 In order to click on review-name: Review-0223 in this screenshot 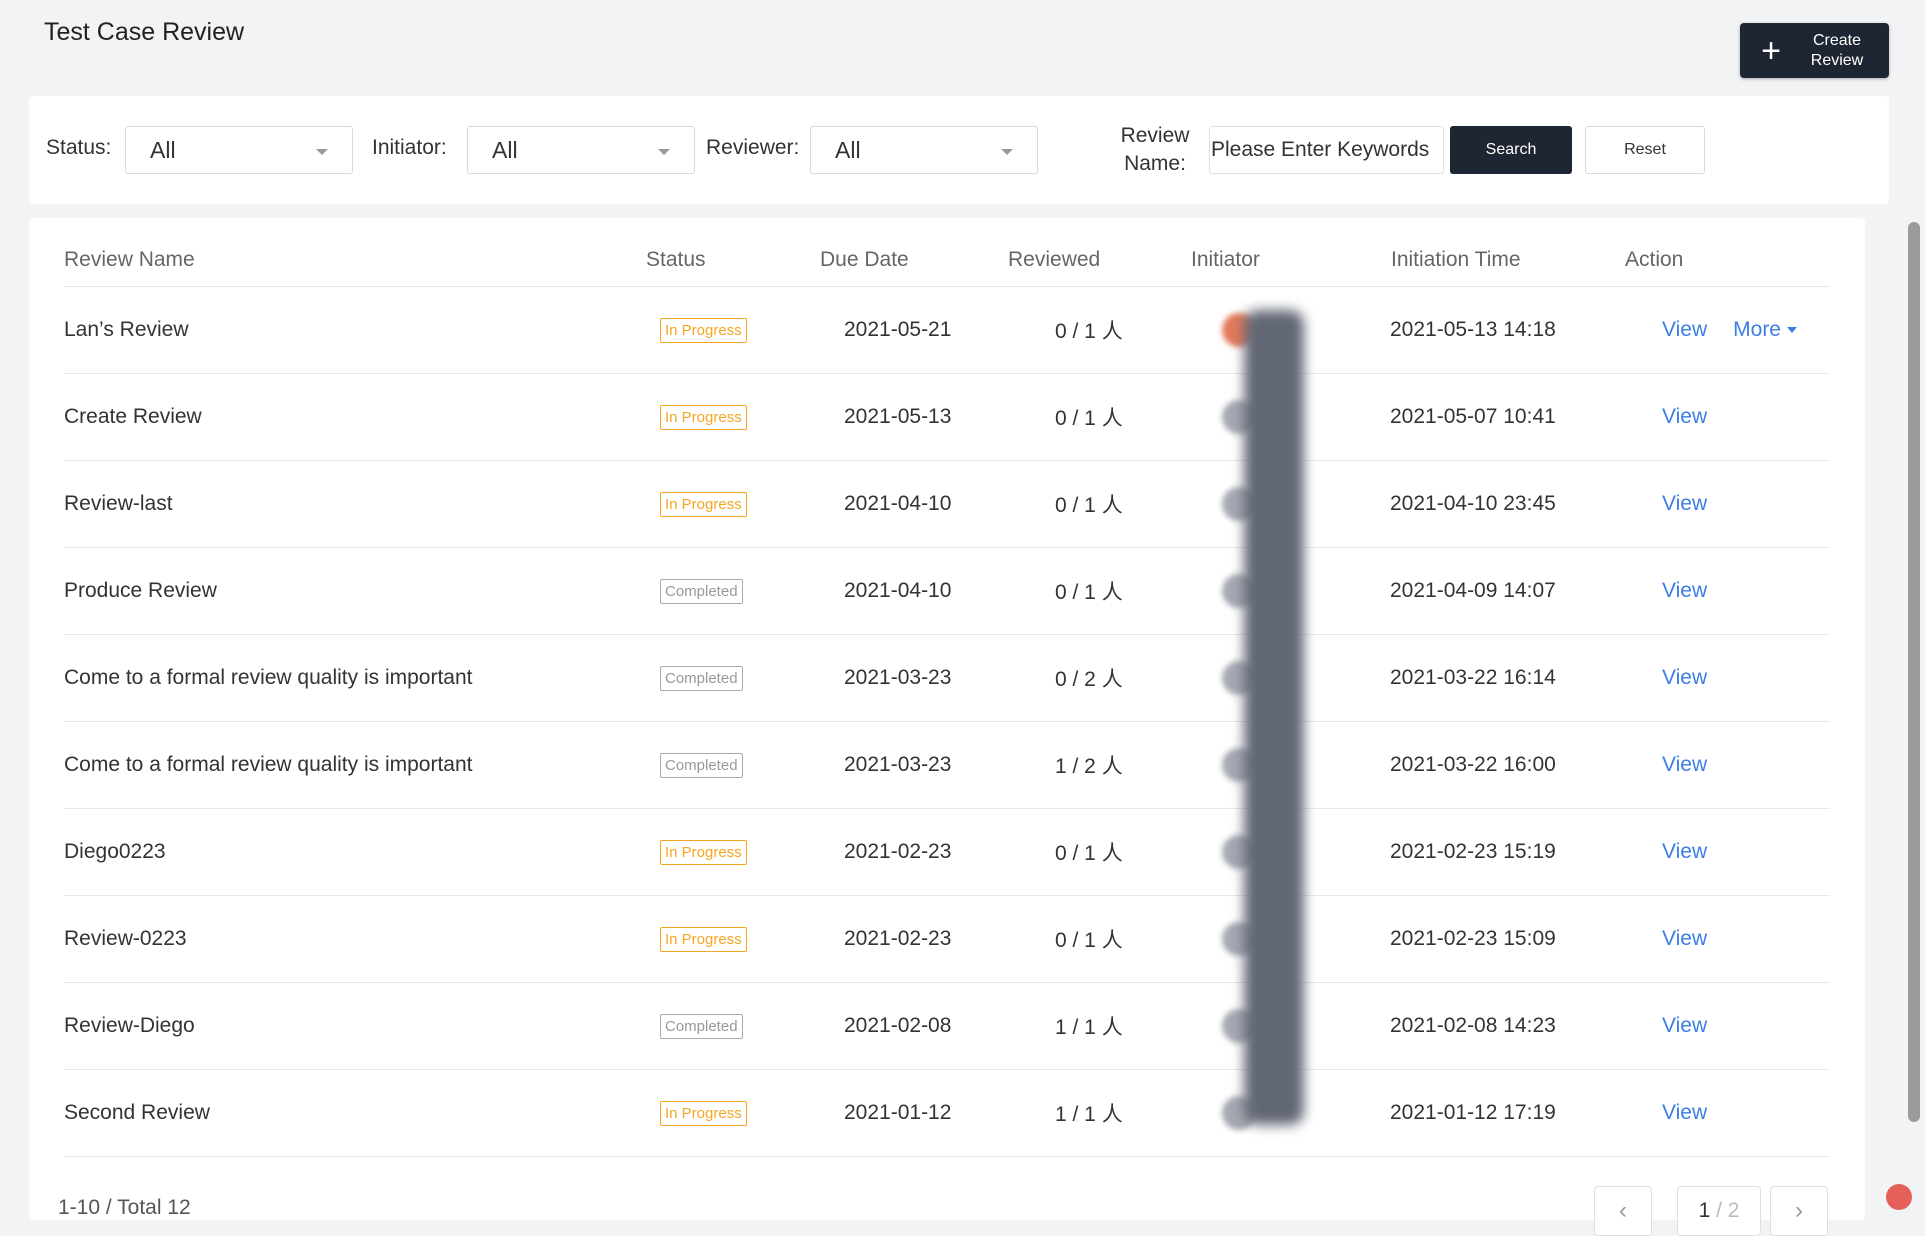, I will do `click(125, 938)`.